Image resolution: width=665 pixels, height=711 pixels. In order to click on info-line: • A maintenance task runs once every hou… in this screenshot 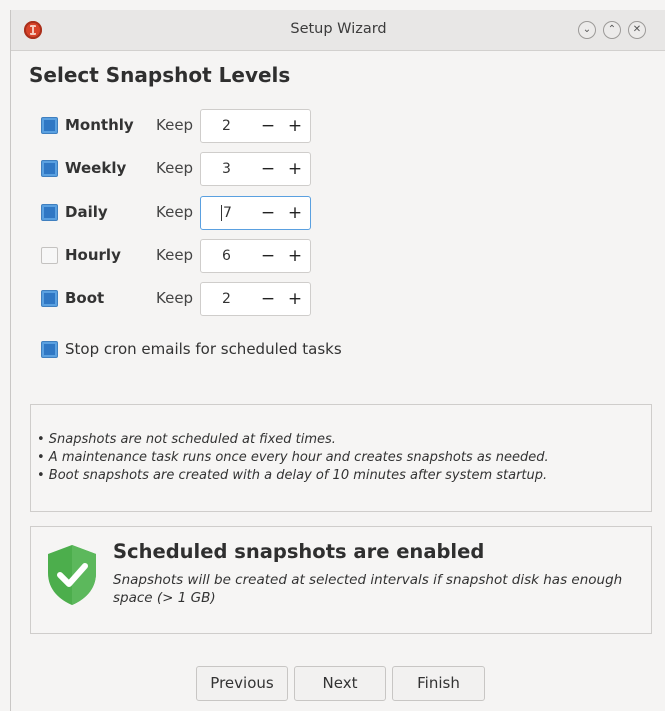, I will do `click(293, 457)`.